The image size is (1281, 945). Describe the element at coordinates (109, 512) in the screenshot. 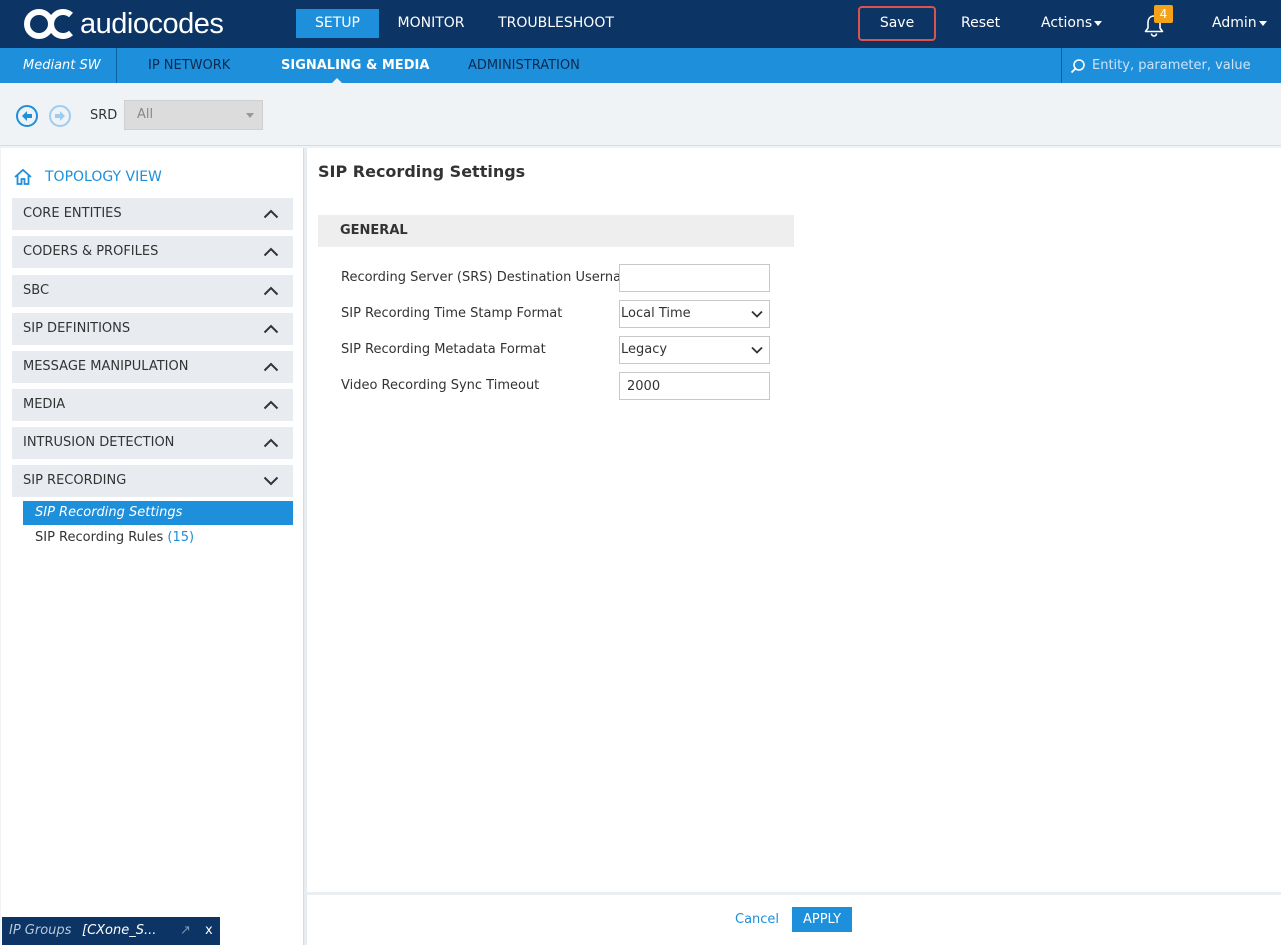

I see `menu-item-label: SIP Recording Settings` at that location.